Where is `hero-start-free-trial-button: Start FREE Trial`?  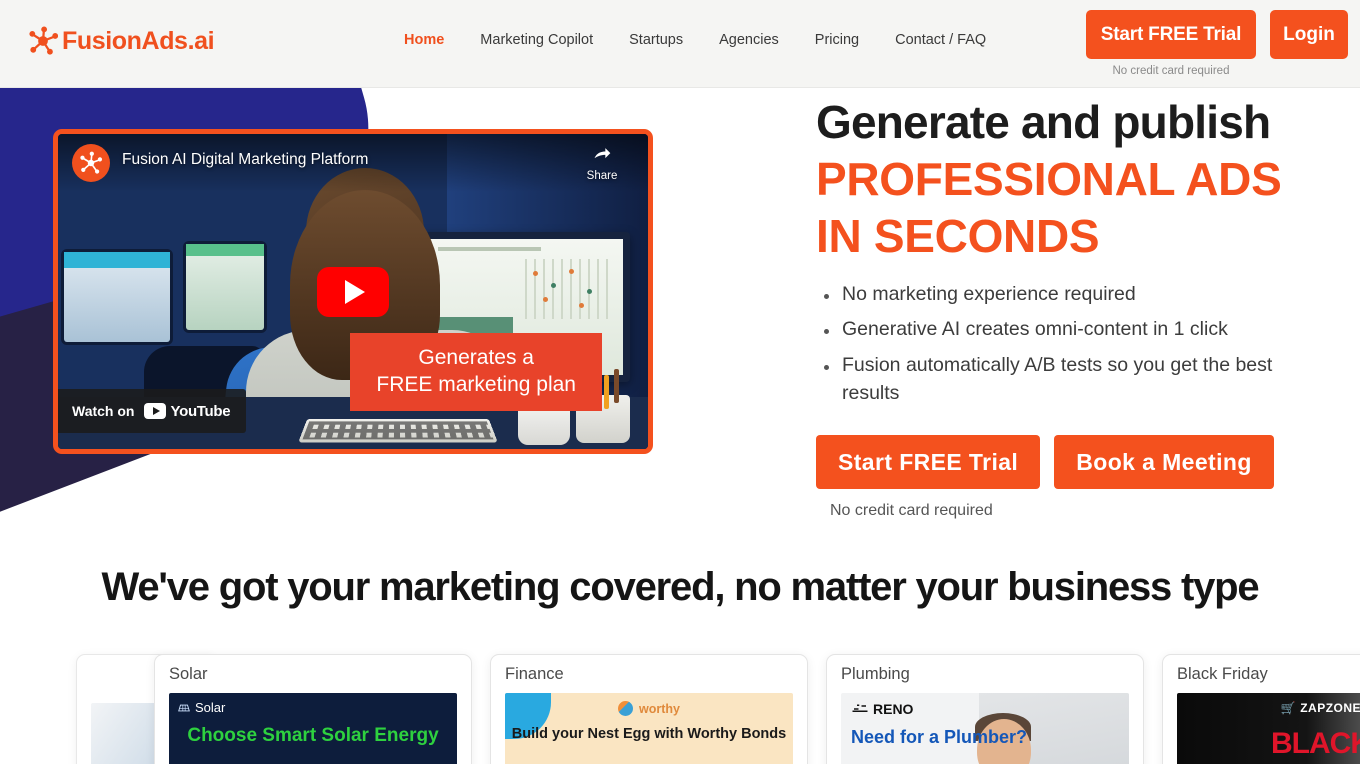 hero-start-free-trial-button: Start FREE Trial is located at coordinates (928, 462).